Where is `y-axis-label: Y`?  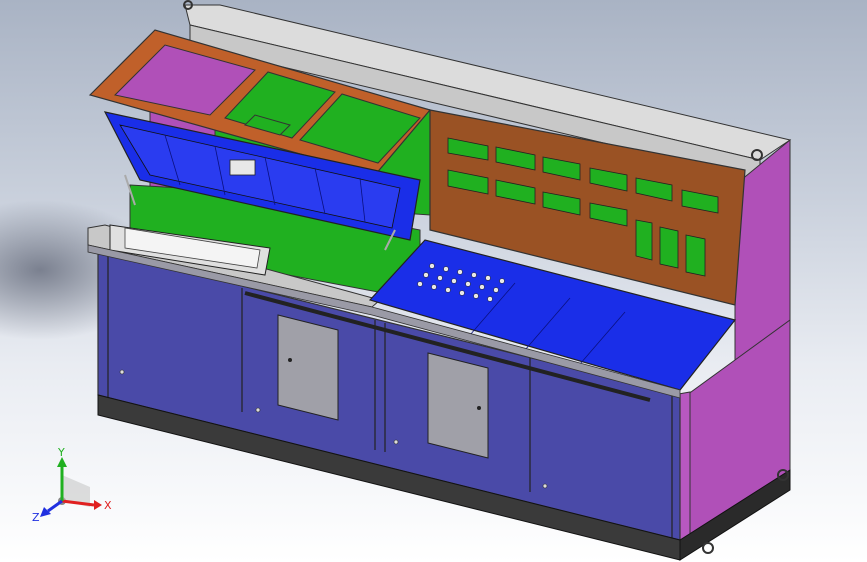
y-axis-label: Y is located at coordinates (61, 452).